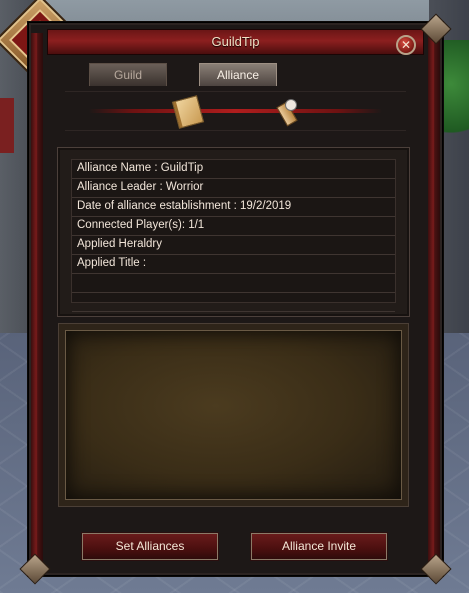  Describe the element at coordinates (128, 74) in the screenshot. I see `tab-guild: Guild` at that location.